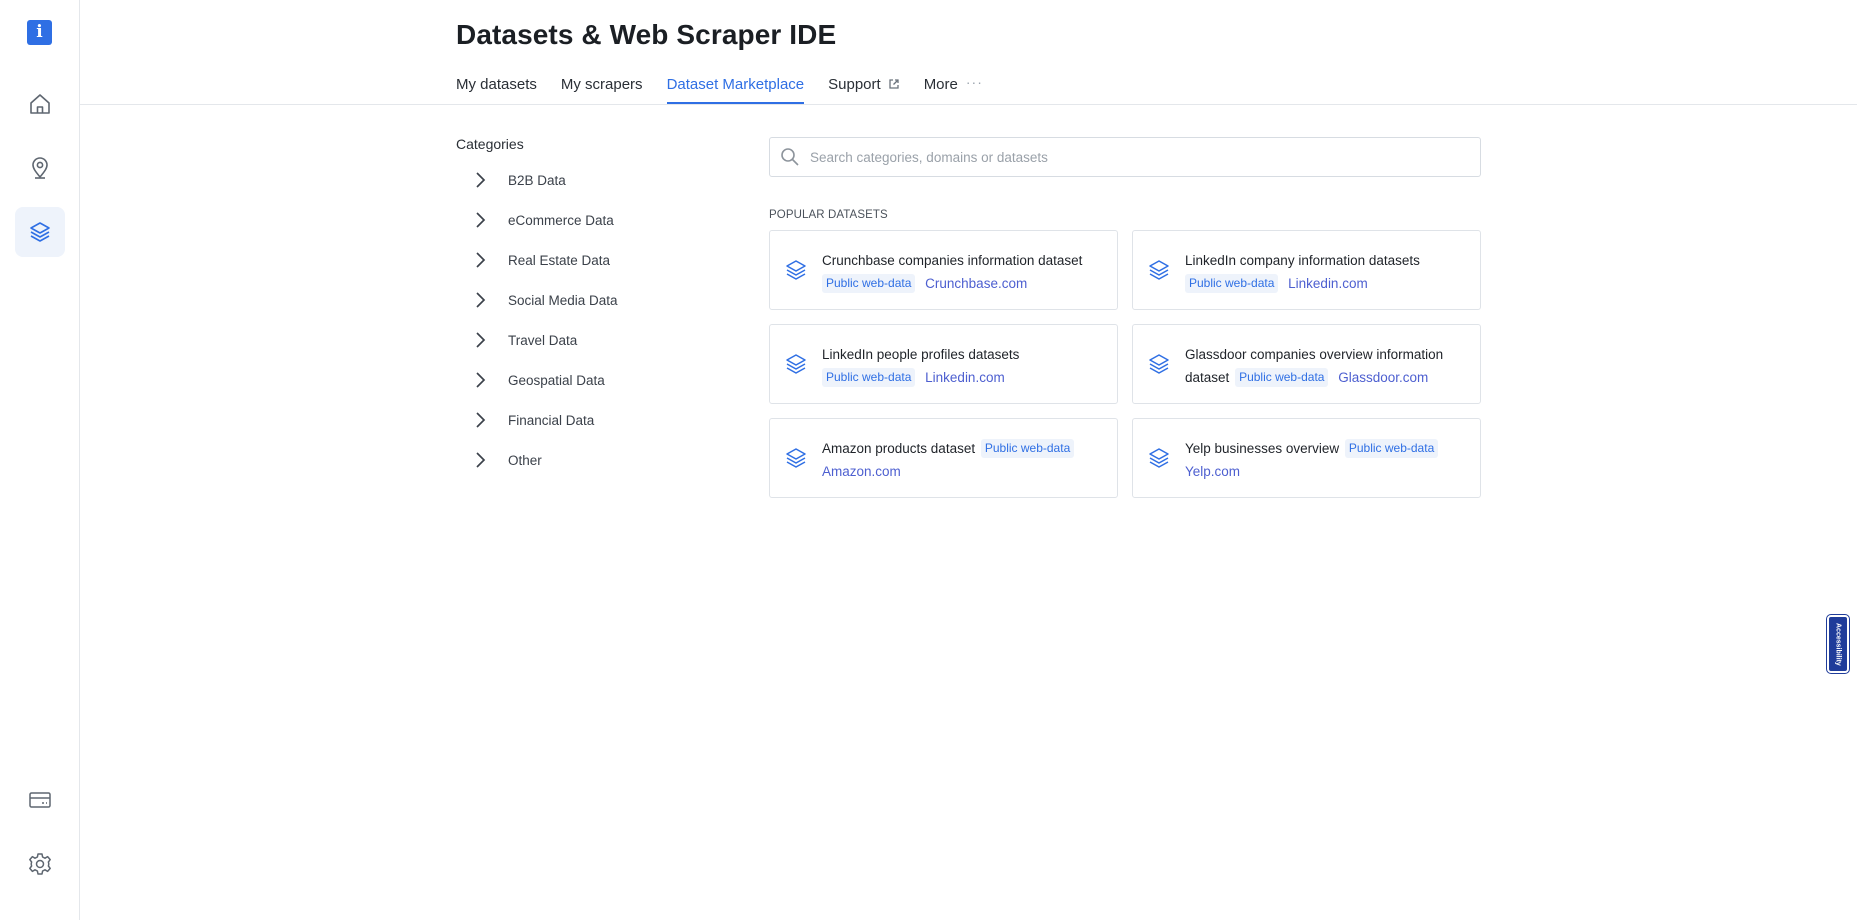 The width and height of the screenshot is (1857, 920). What do you see at coordinates (899, 448) in the screenshot?
I see `dataset-name: Amazon products dataset` at bounding box center [899, 448].